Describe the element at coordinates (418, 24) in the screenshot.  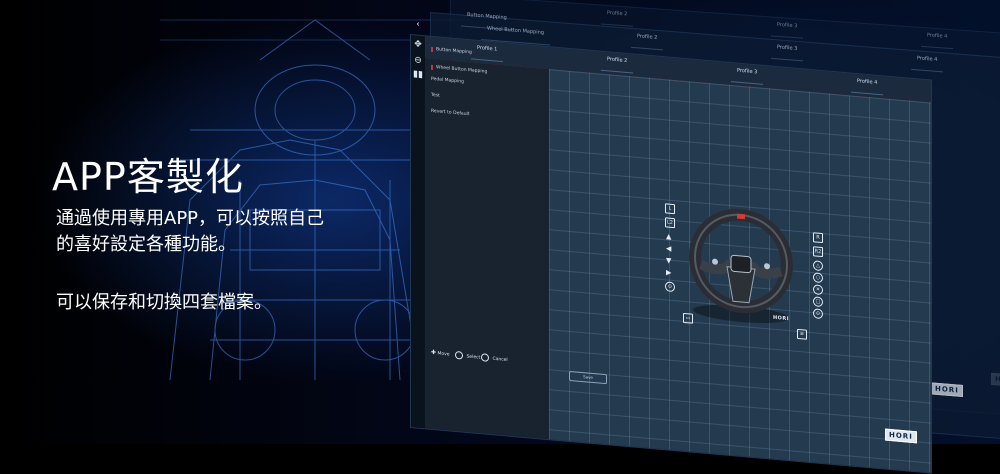
I see `back-arrow-icon: ‹` at that location.